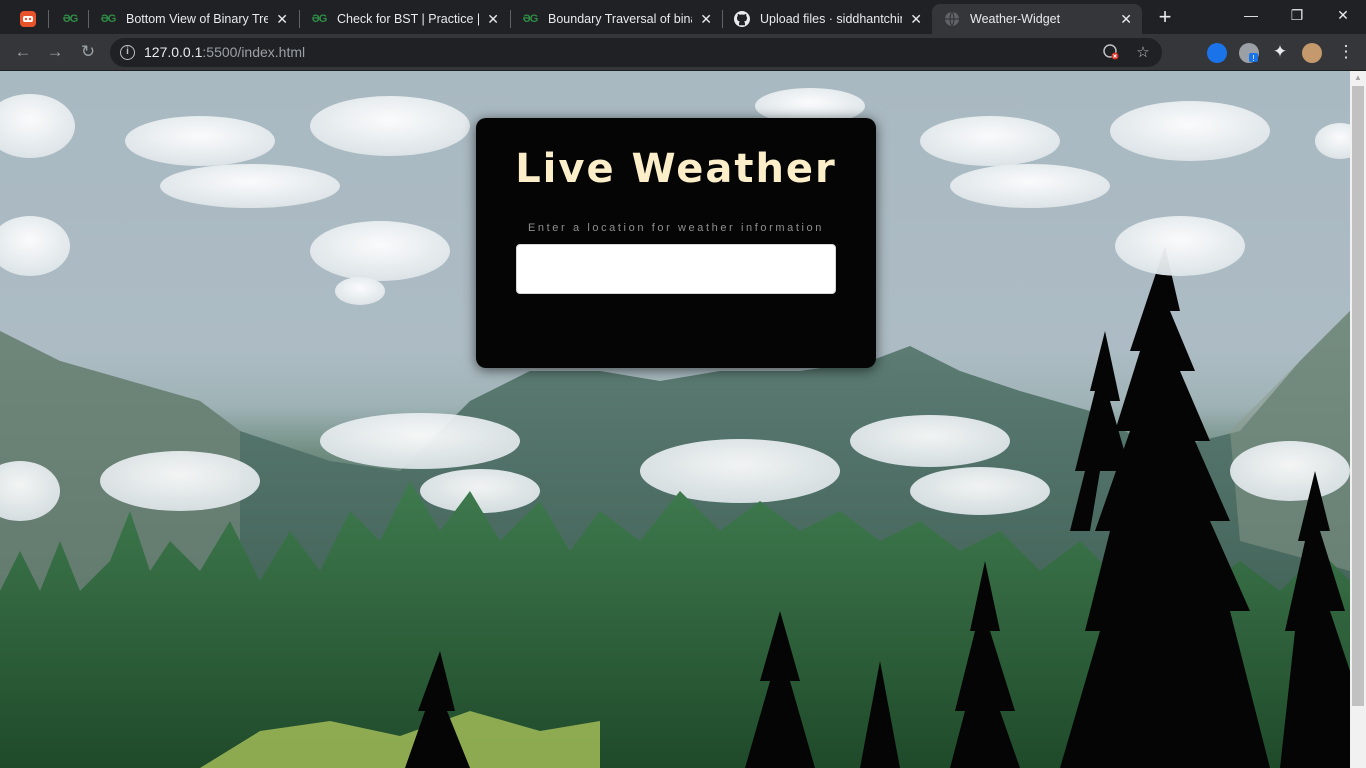  Describe the element at coordinates (1297, 16) in the screenshot. I see `restore-button: ❐` at that location.